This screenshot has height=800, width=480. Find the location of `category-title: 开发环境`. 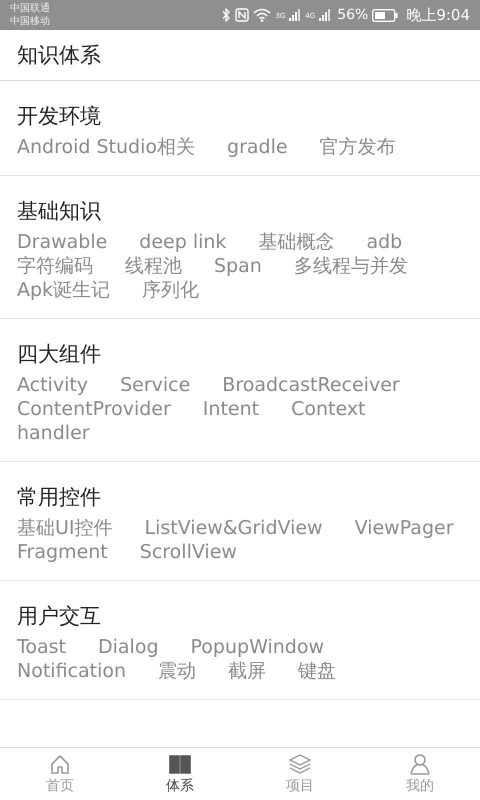

category-title: 开发环境 is located at coordinates (59, 116).